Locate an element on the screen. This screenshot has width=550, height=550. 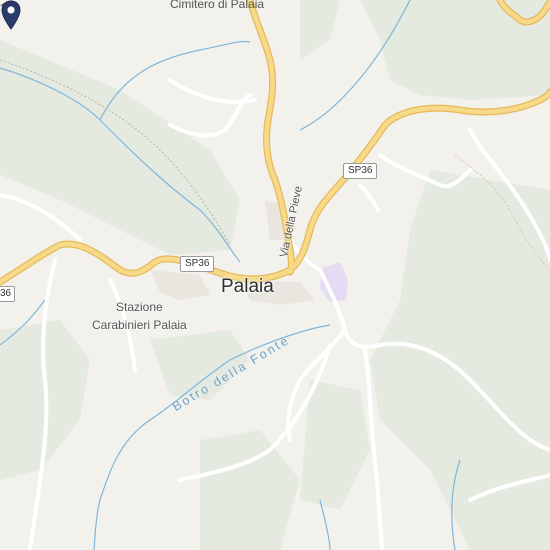
poi-label-line-1: Stazione is located at coordinates (139, 307).